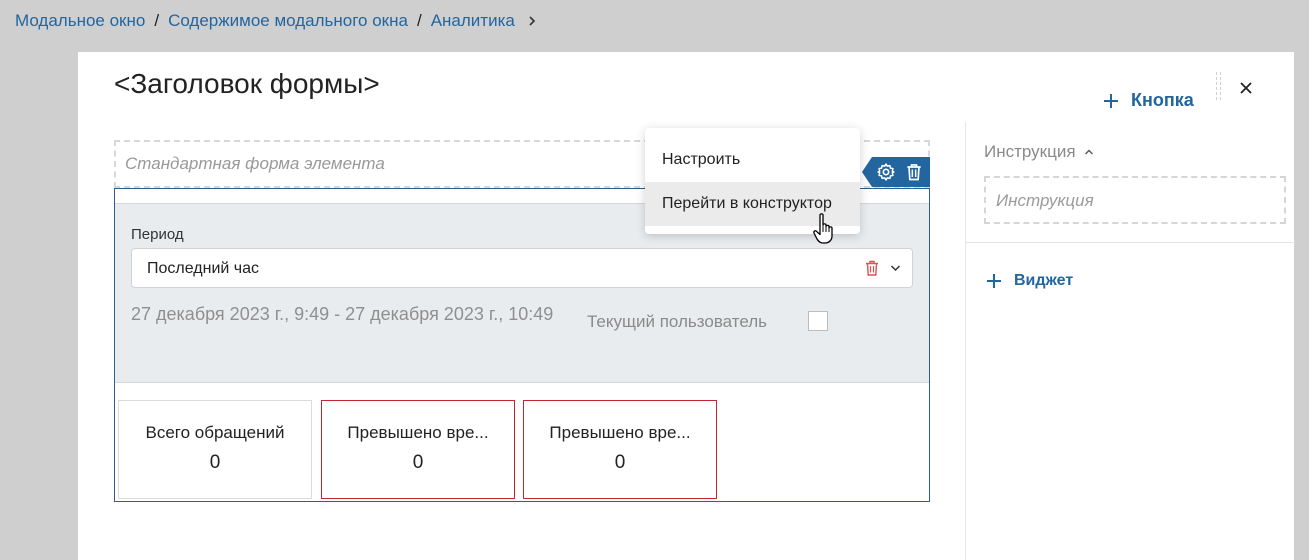 The image size is (1309, 560). What do you see at coordinates (247, 83) in the screenshot?
I see `modal-title: <Заголовок формы>` at bounding box center [247, 83].